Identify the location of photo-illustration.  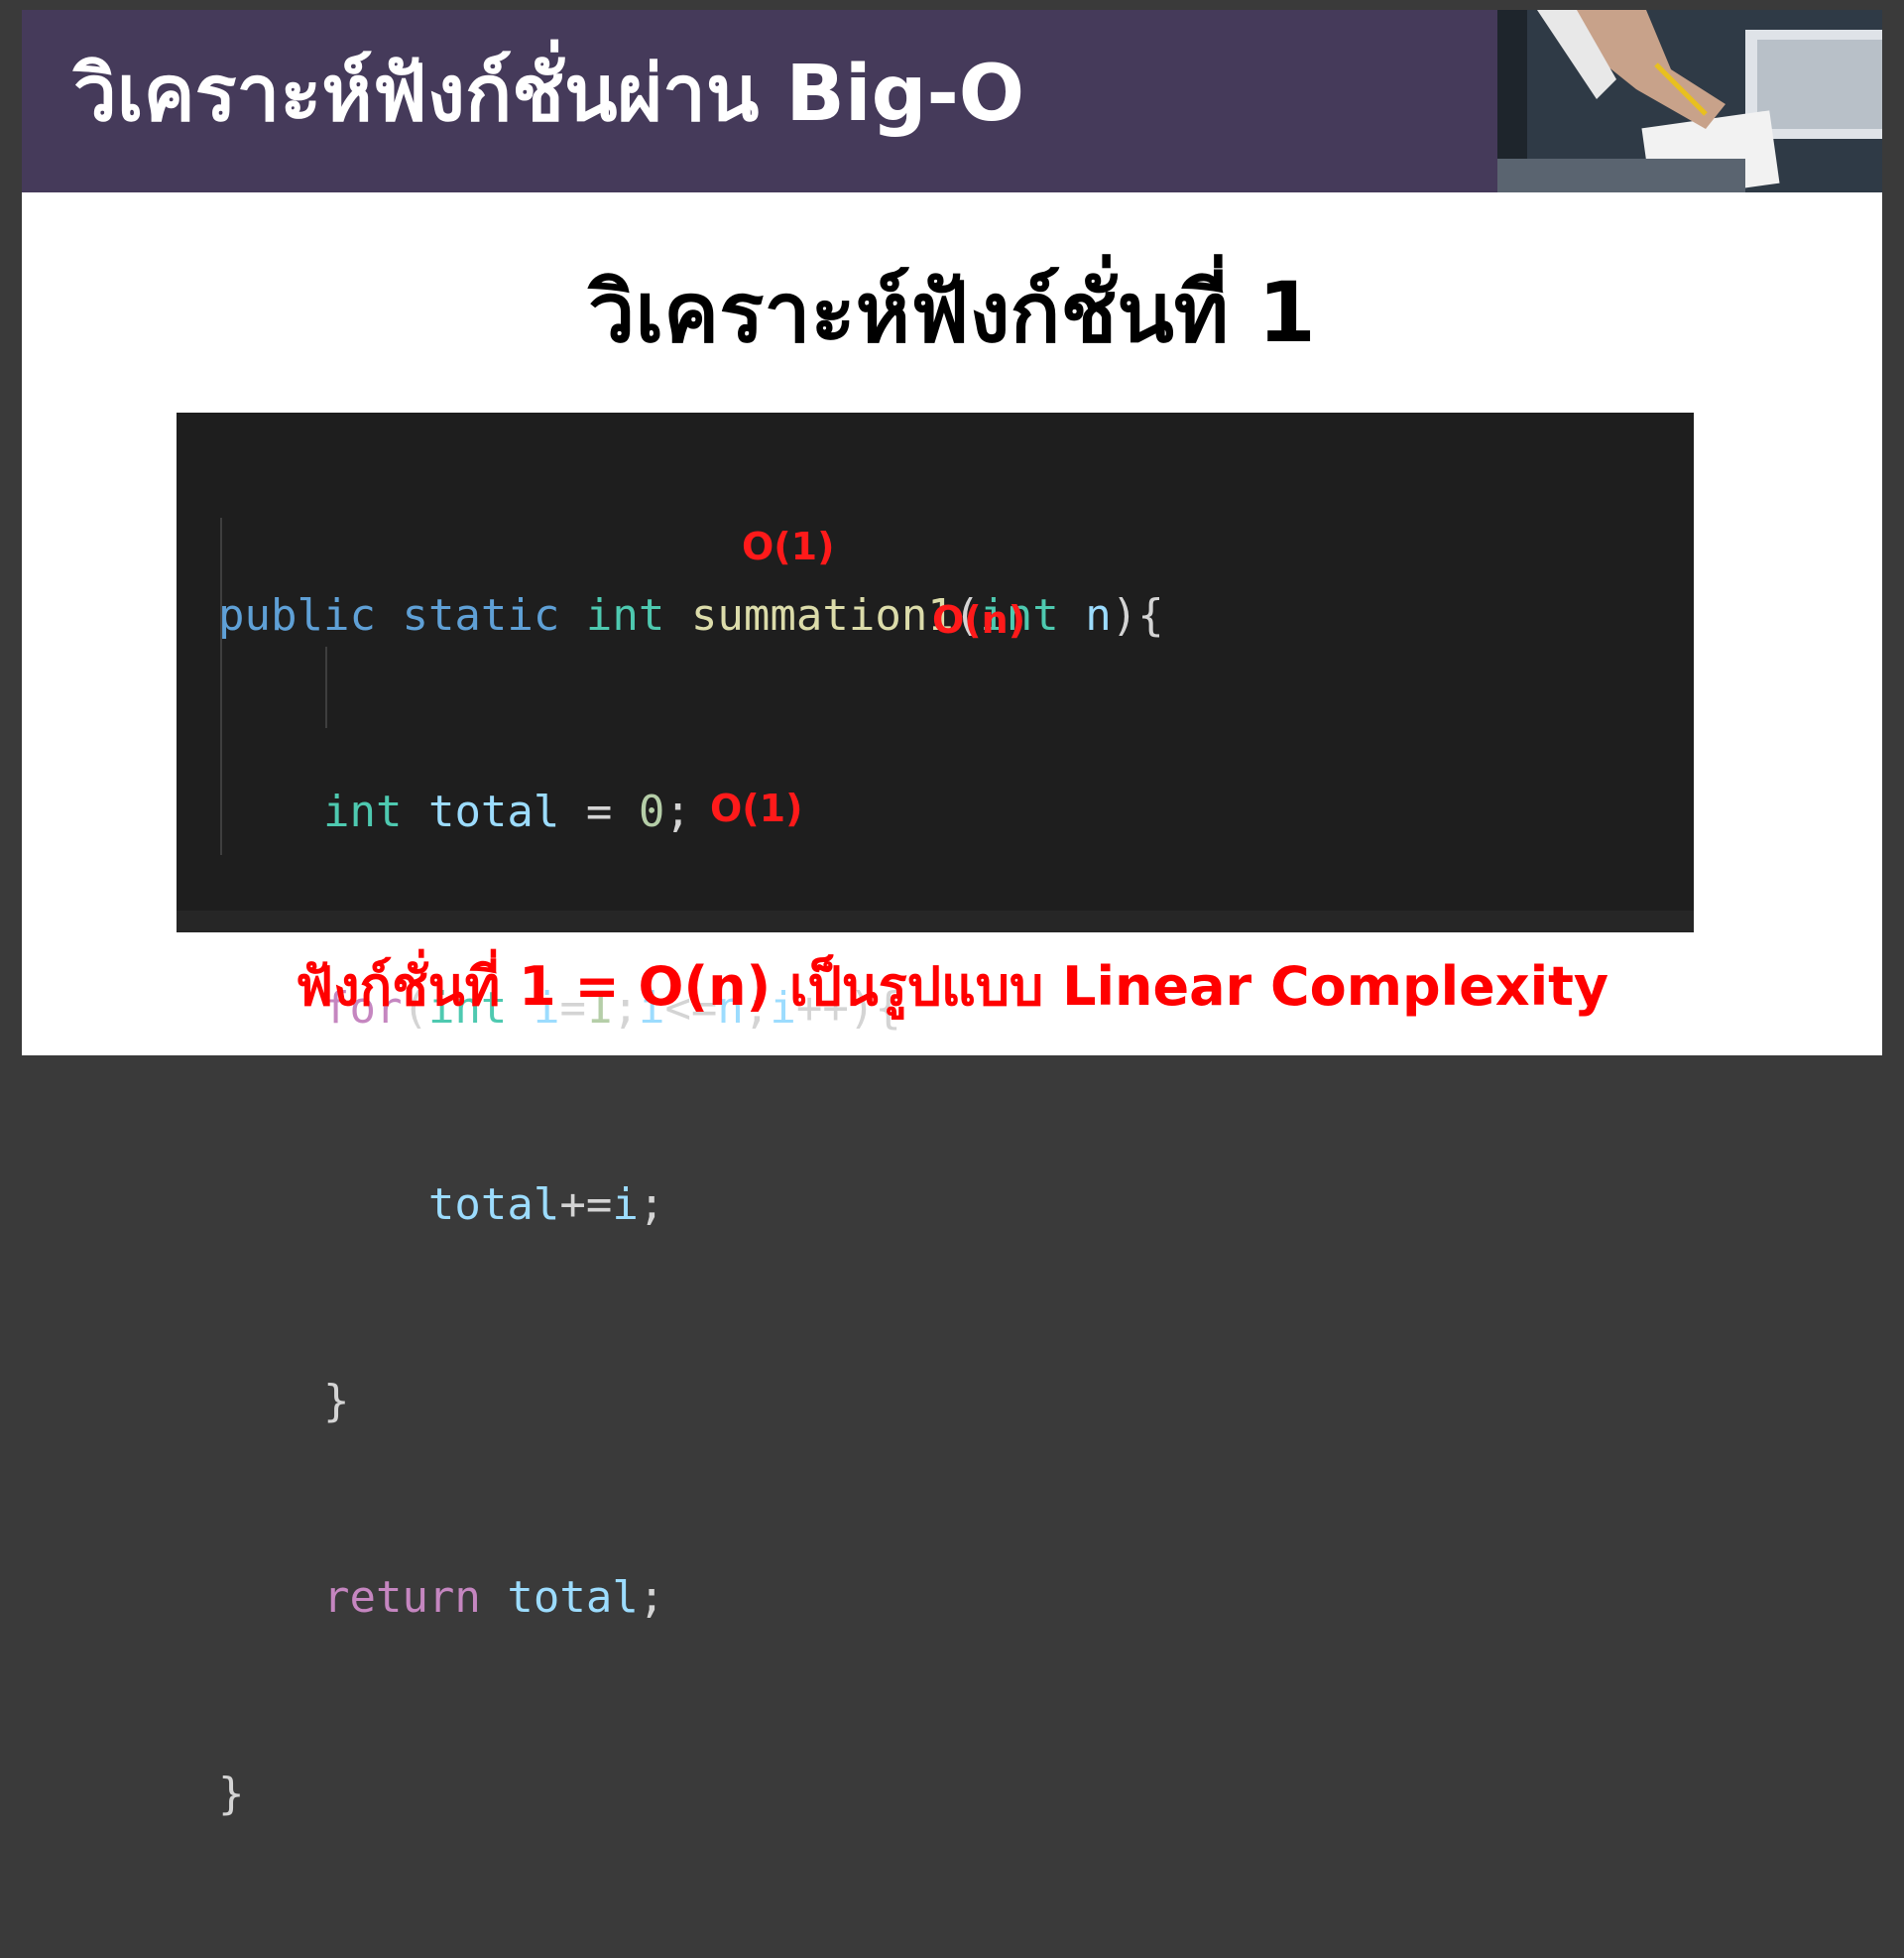
(1689, 101).